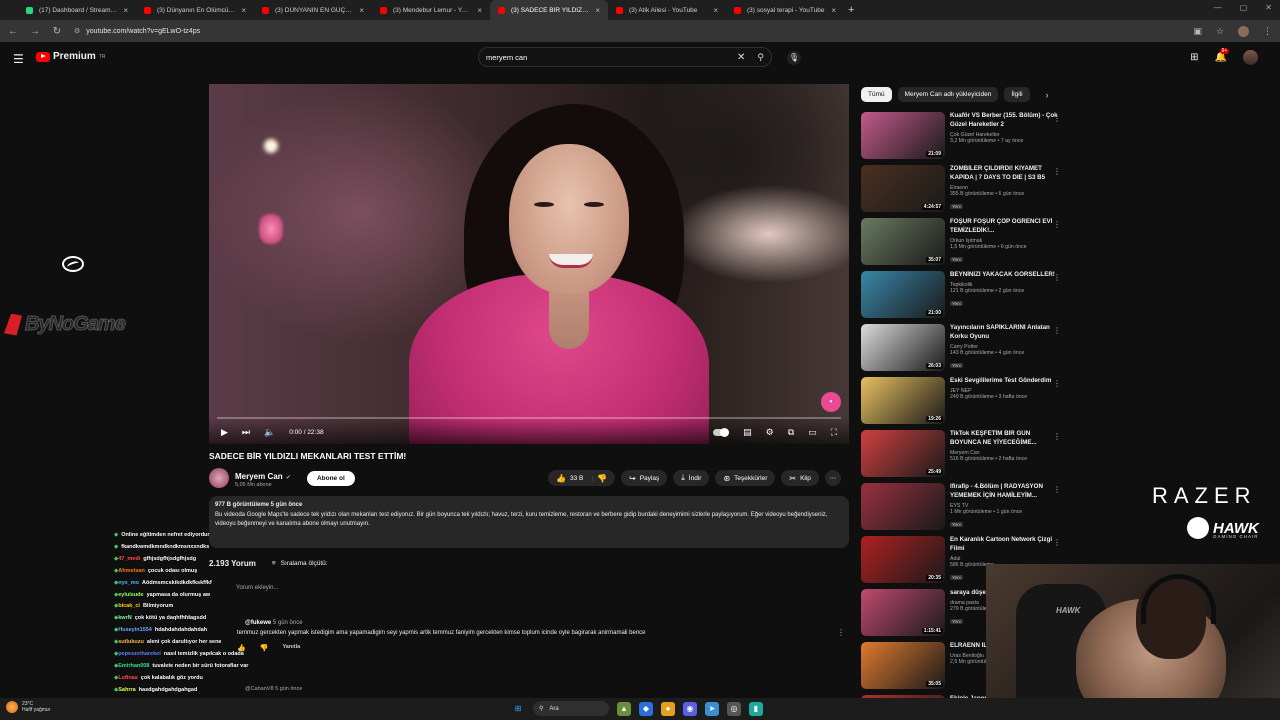  I want to click on forward-icon: →, so click(35, 31).